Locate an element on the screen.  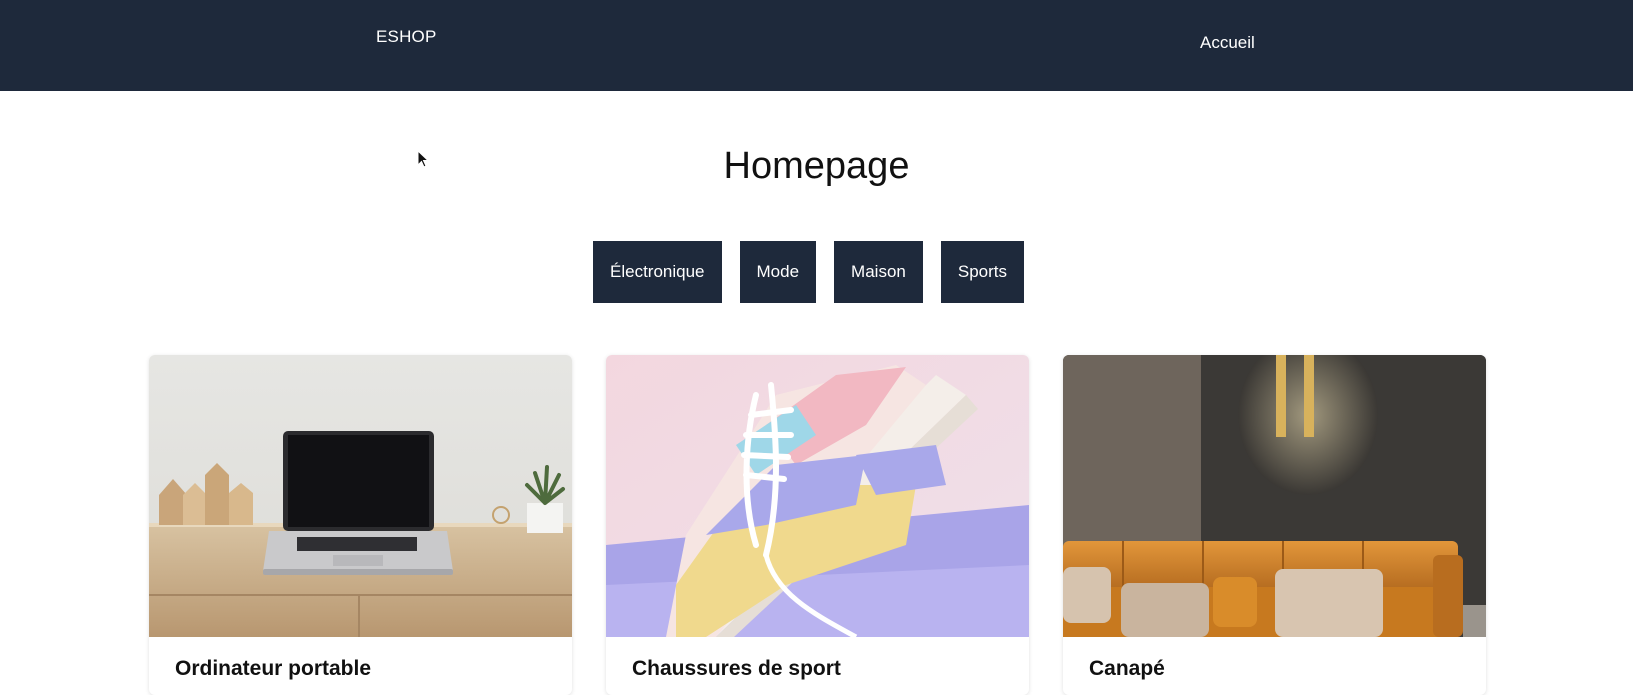
brand-logo: ESHOP is located at coordinates (406, 37).